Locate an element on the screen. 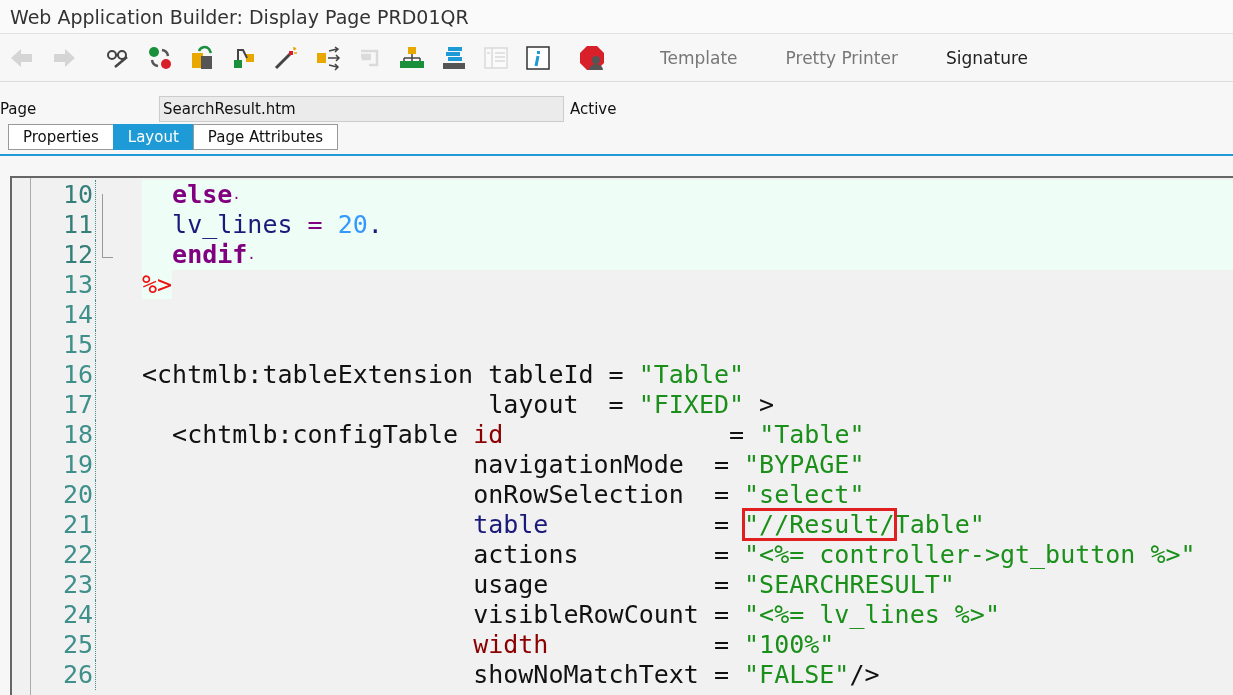  tag-text: /> is located at coordinates (864, 674).